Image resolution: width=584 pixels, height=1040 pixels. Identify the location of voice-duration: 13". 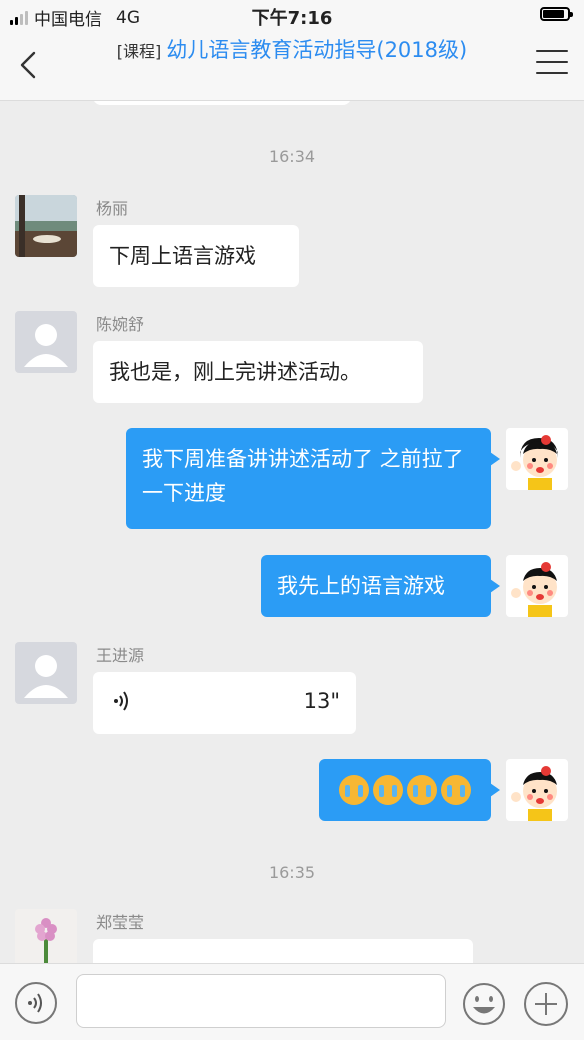
(321, 701).